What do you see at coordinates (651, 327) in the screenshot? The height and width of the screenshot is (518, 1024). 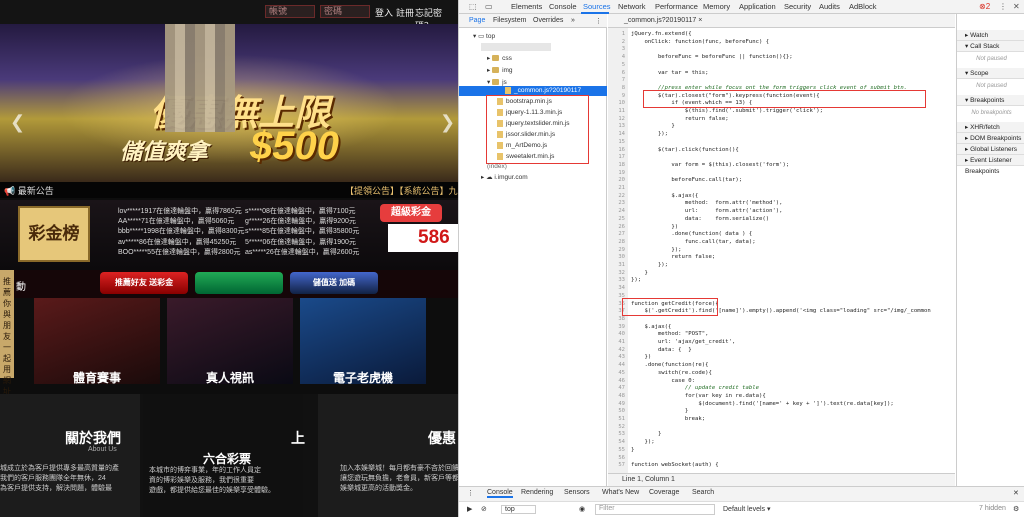 I see `code-line: $.ajax({` at bounding box center [651, 327].